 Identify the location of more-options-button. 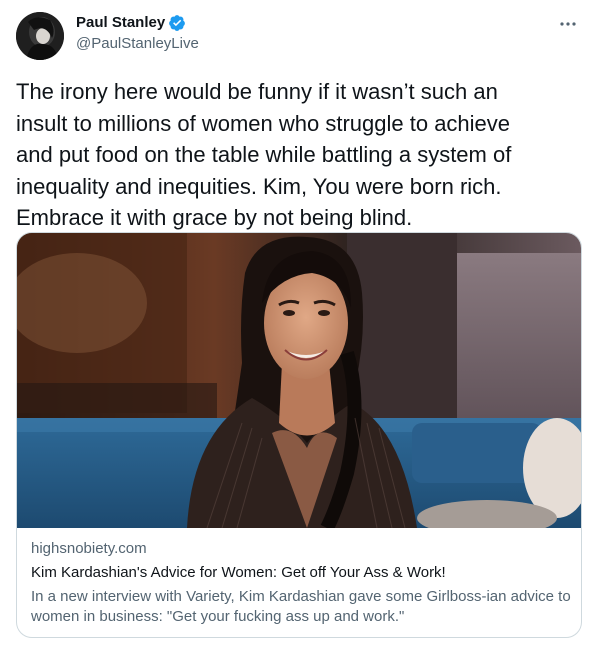
(568, 24).